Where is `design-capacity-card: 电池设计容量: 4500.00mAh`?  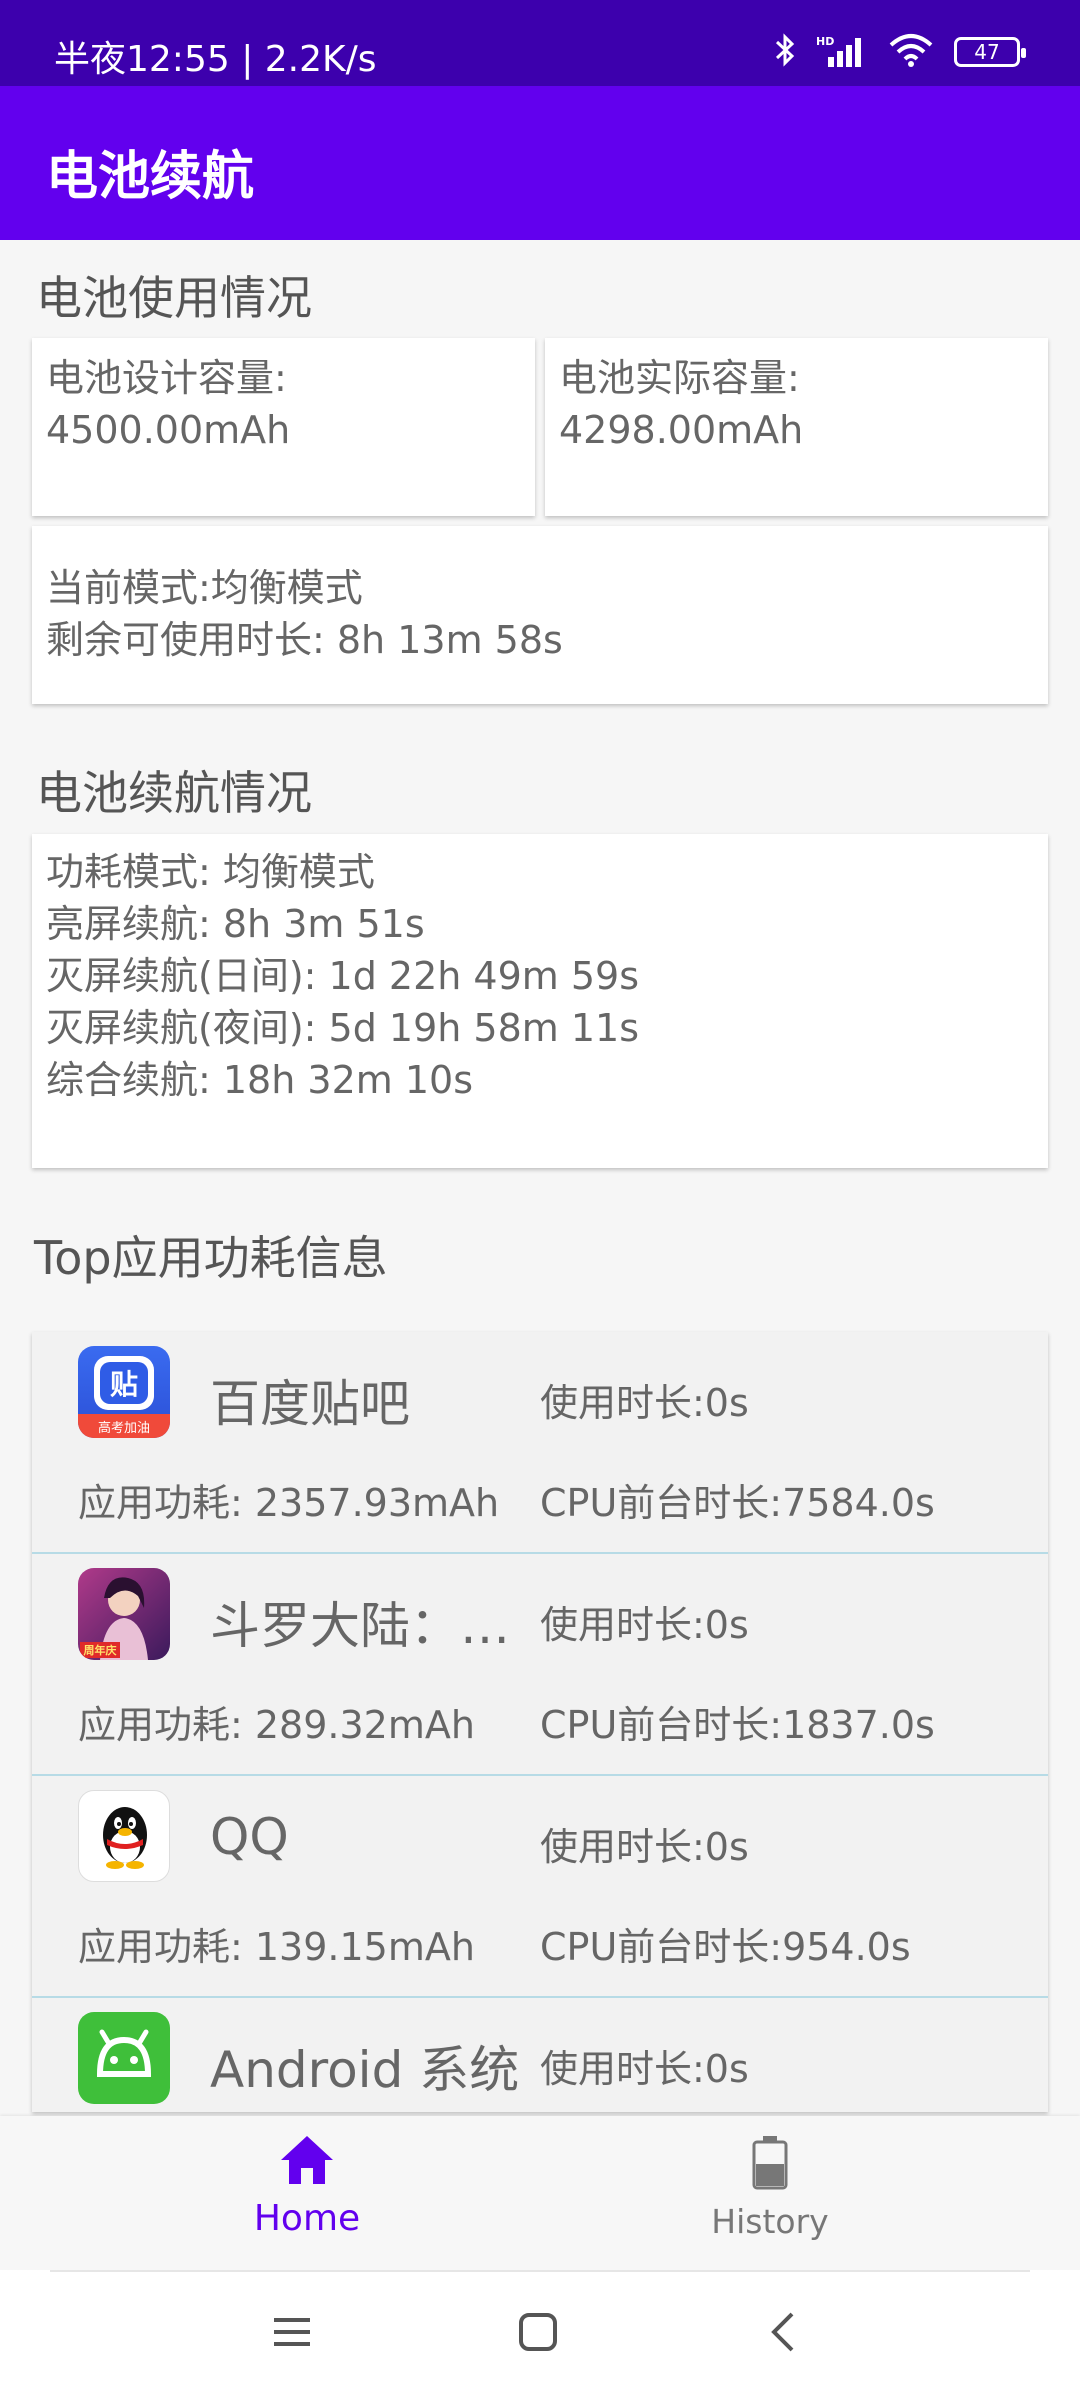
design-capacity-card: 电池设计容量: 4500.00mAh is located at coordinates (283, 427).